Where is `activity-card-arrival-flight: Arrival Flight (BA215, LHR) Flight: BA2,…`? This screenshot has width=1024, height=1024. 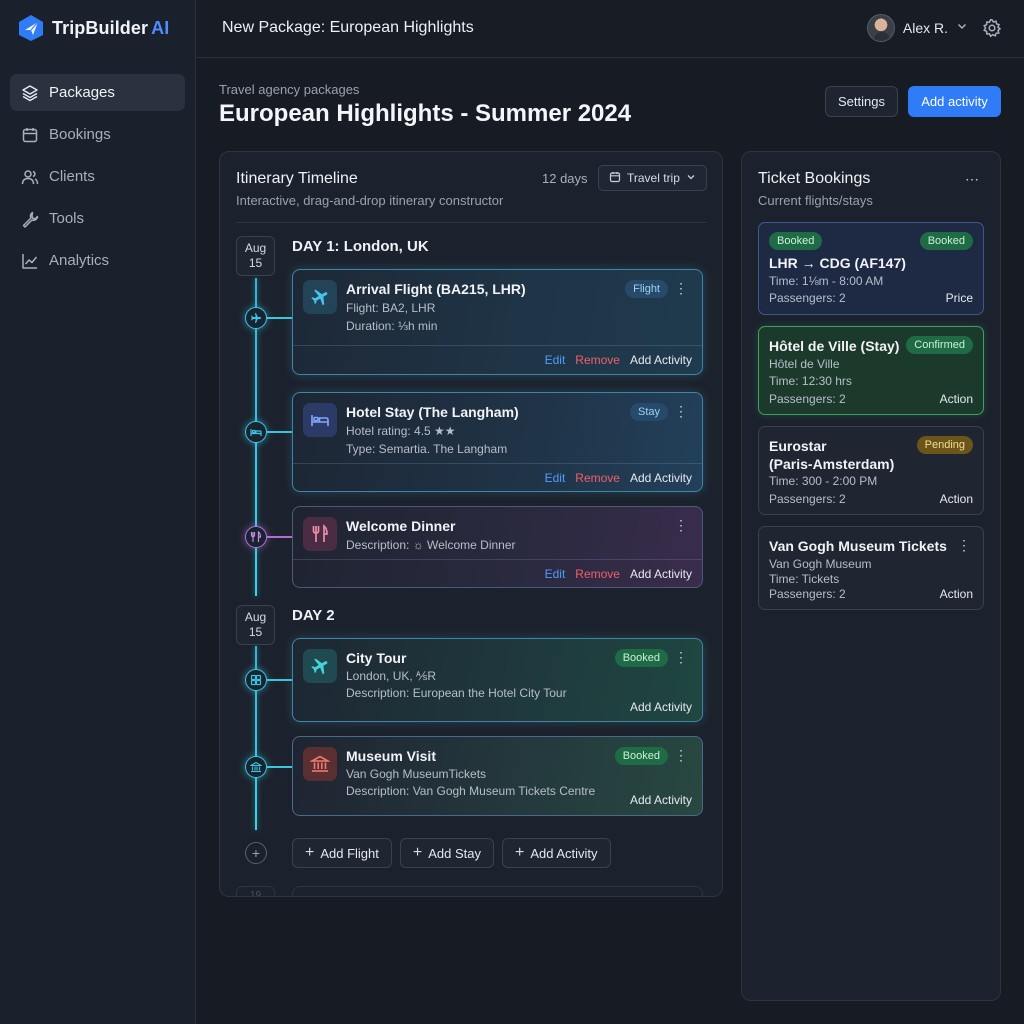
activity-card-arrival-flight: Arrival Flight (BA215, LHR) Flight: BA2,… is located at coordinates (497, 322).